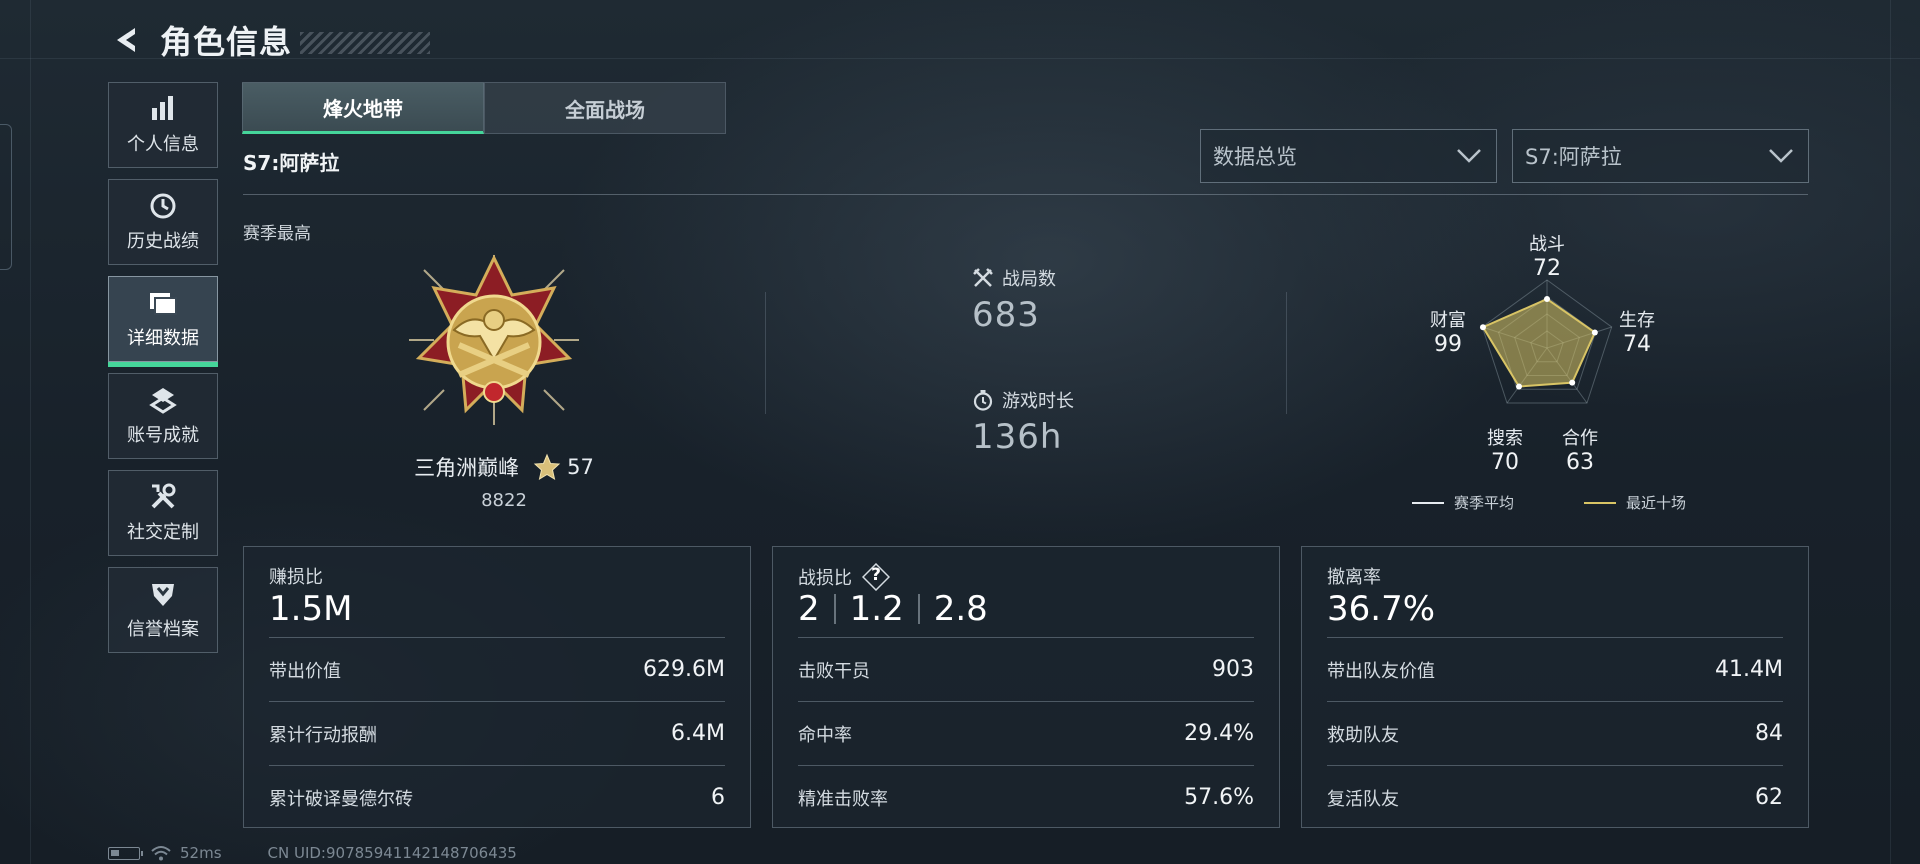 Image resolution: width=1920 pixels, height=864 pixels. What do you see at coordinates (983, 400) in the screenshot?
I see `stopwatch-icon` at bounding box center [983, 400].